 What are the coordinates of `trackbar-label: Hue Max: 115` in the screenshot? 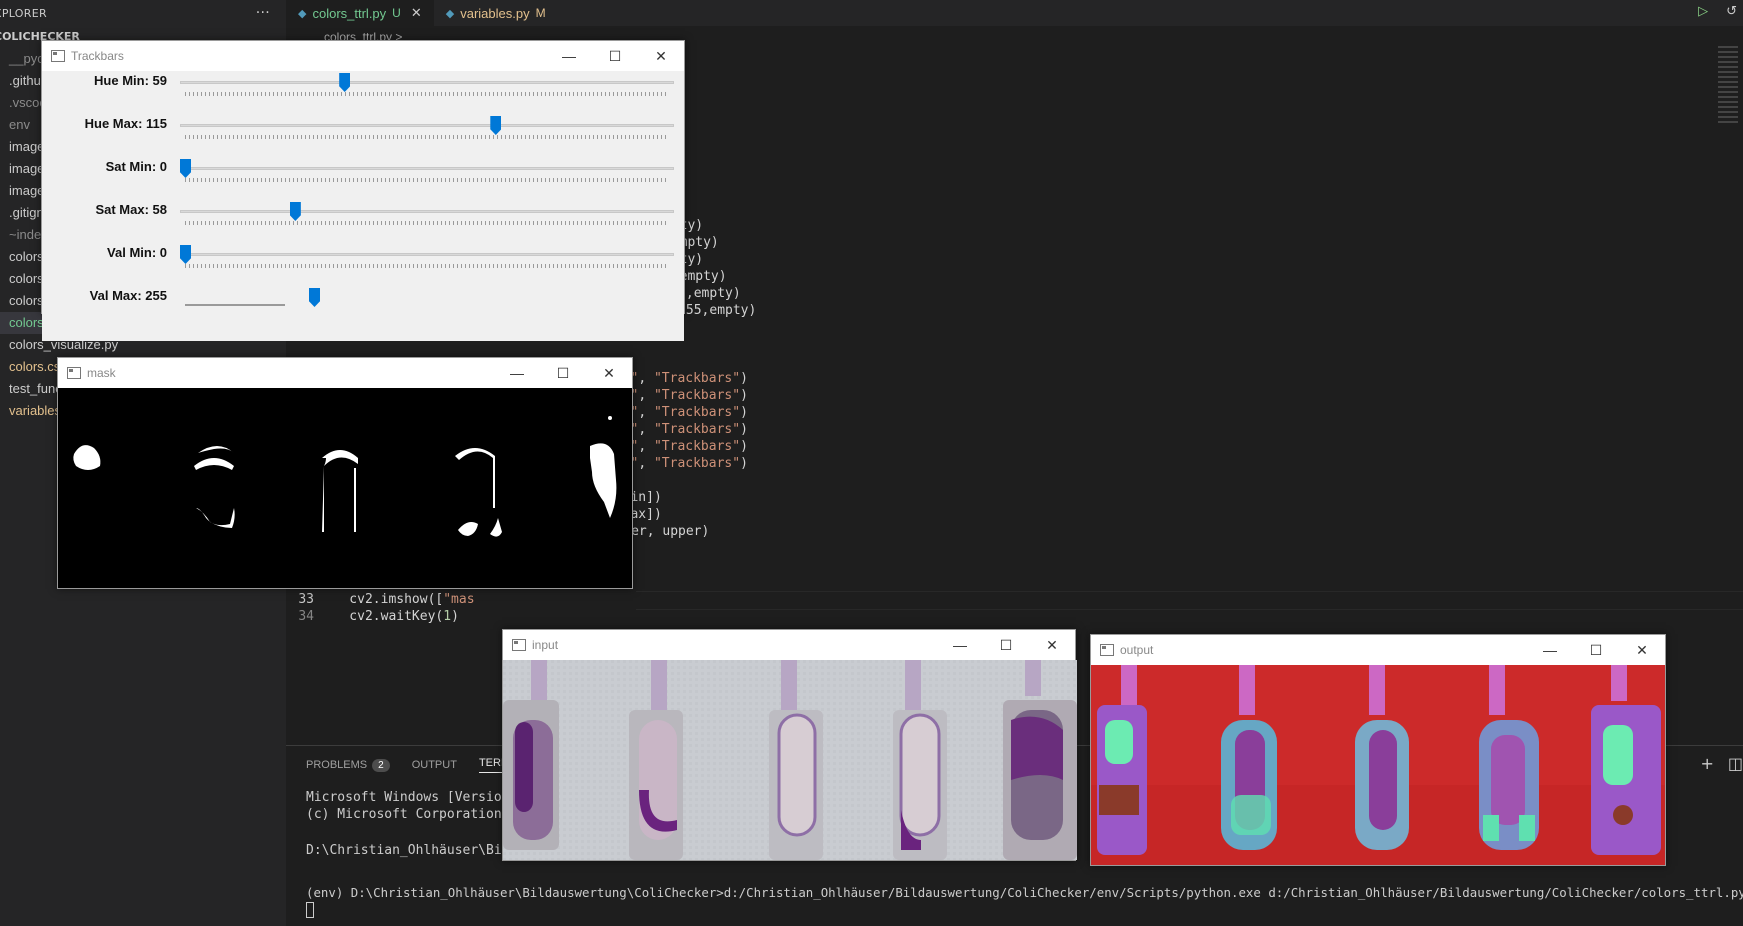 It's located at (125, 123).